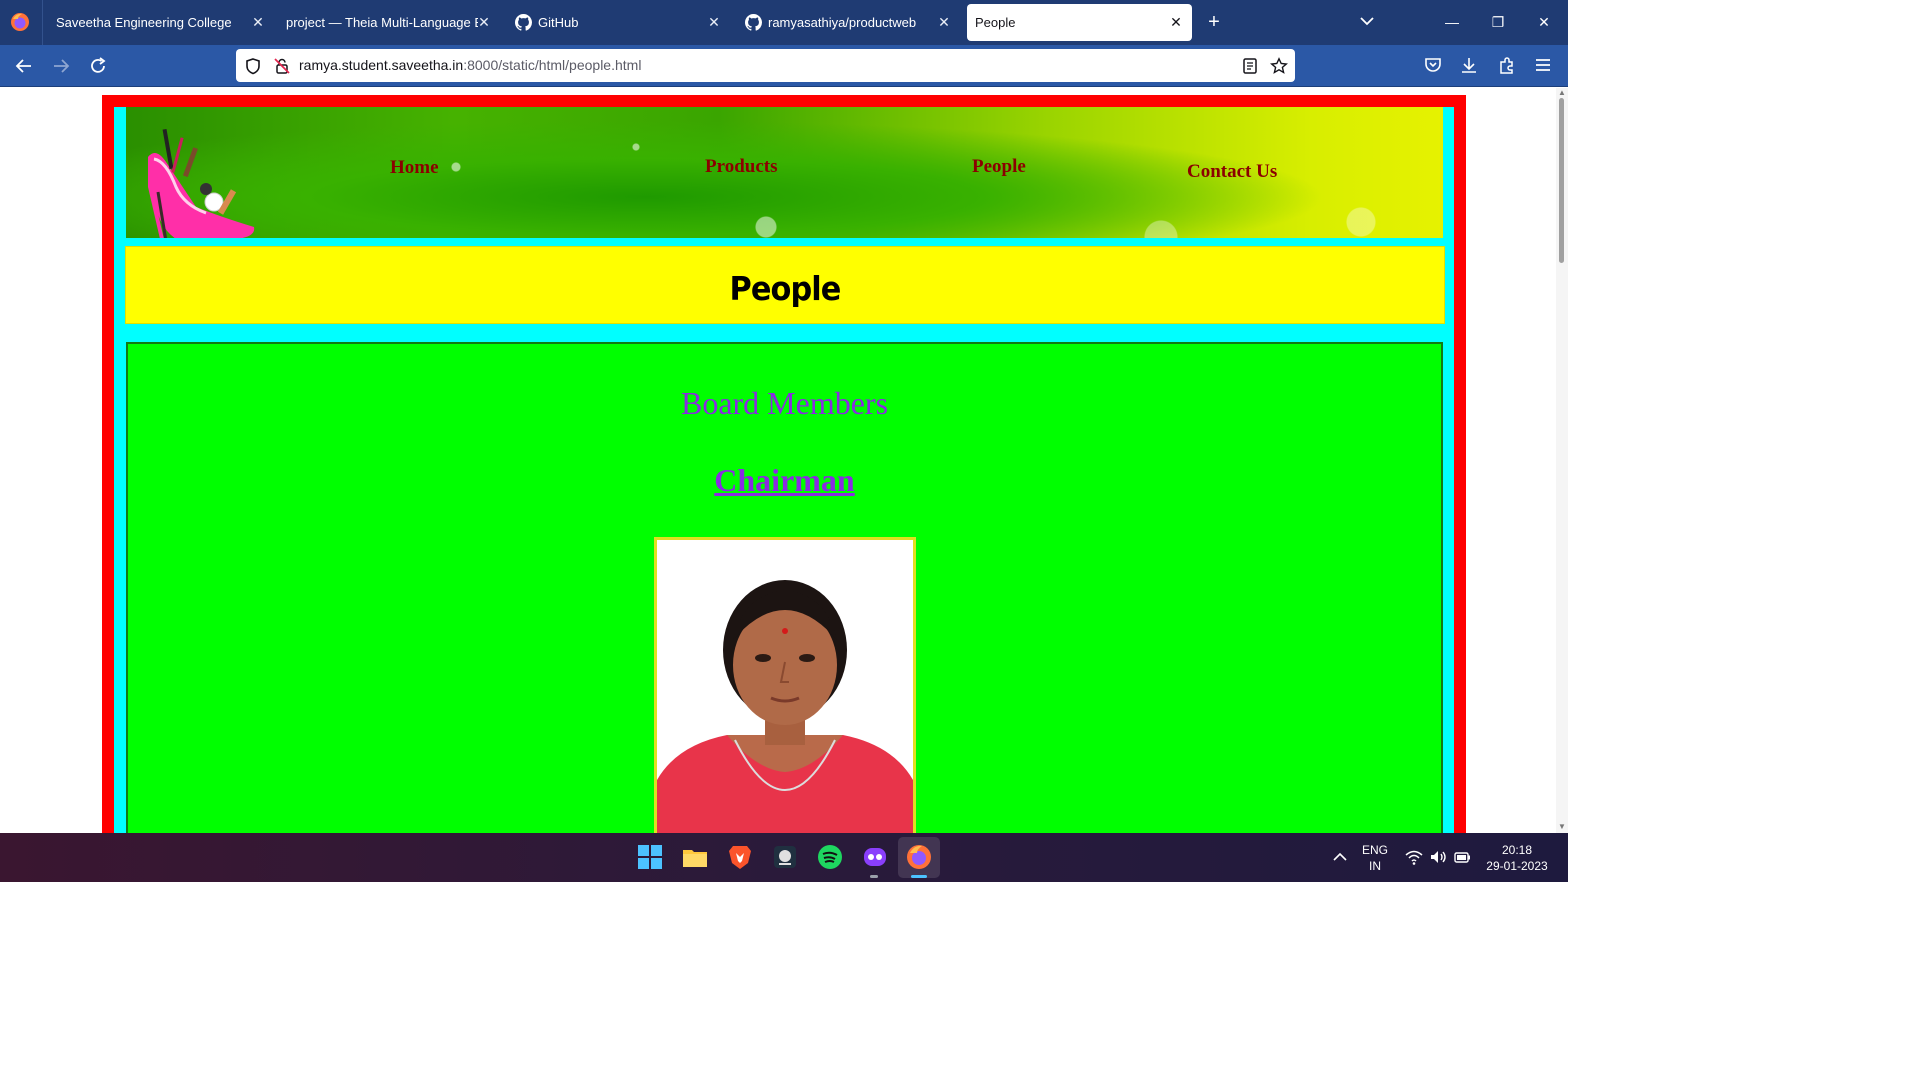  Describe the element at coordinates (1232, 172) in the screenshot. I see `nav-contact-link: Contact Us` at that location.